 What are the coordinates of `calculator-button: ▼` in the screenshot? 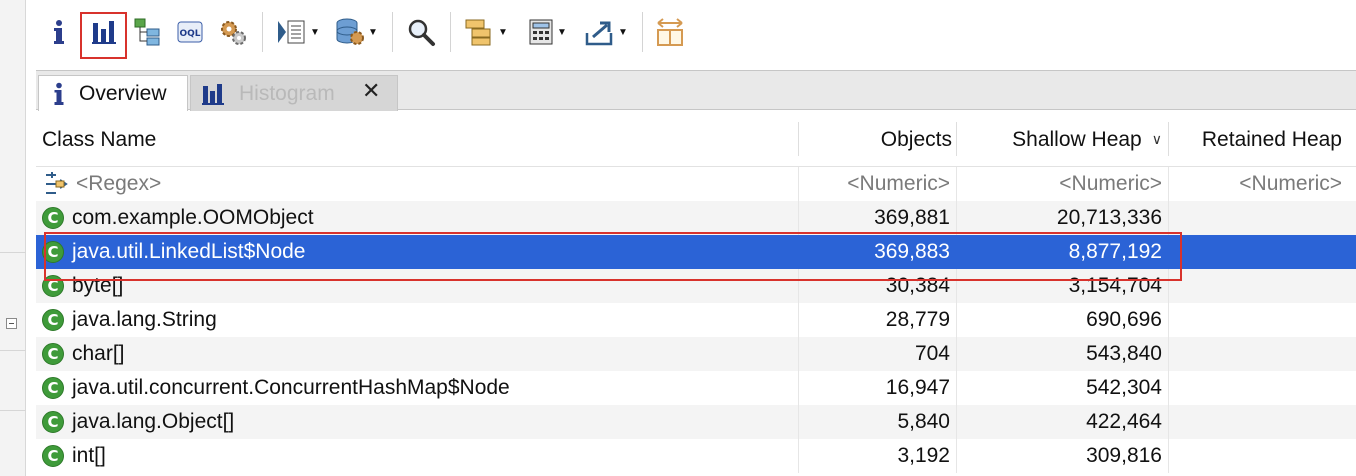 It's located at (547, 32).